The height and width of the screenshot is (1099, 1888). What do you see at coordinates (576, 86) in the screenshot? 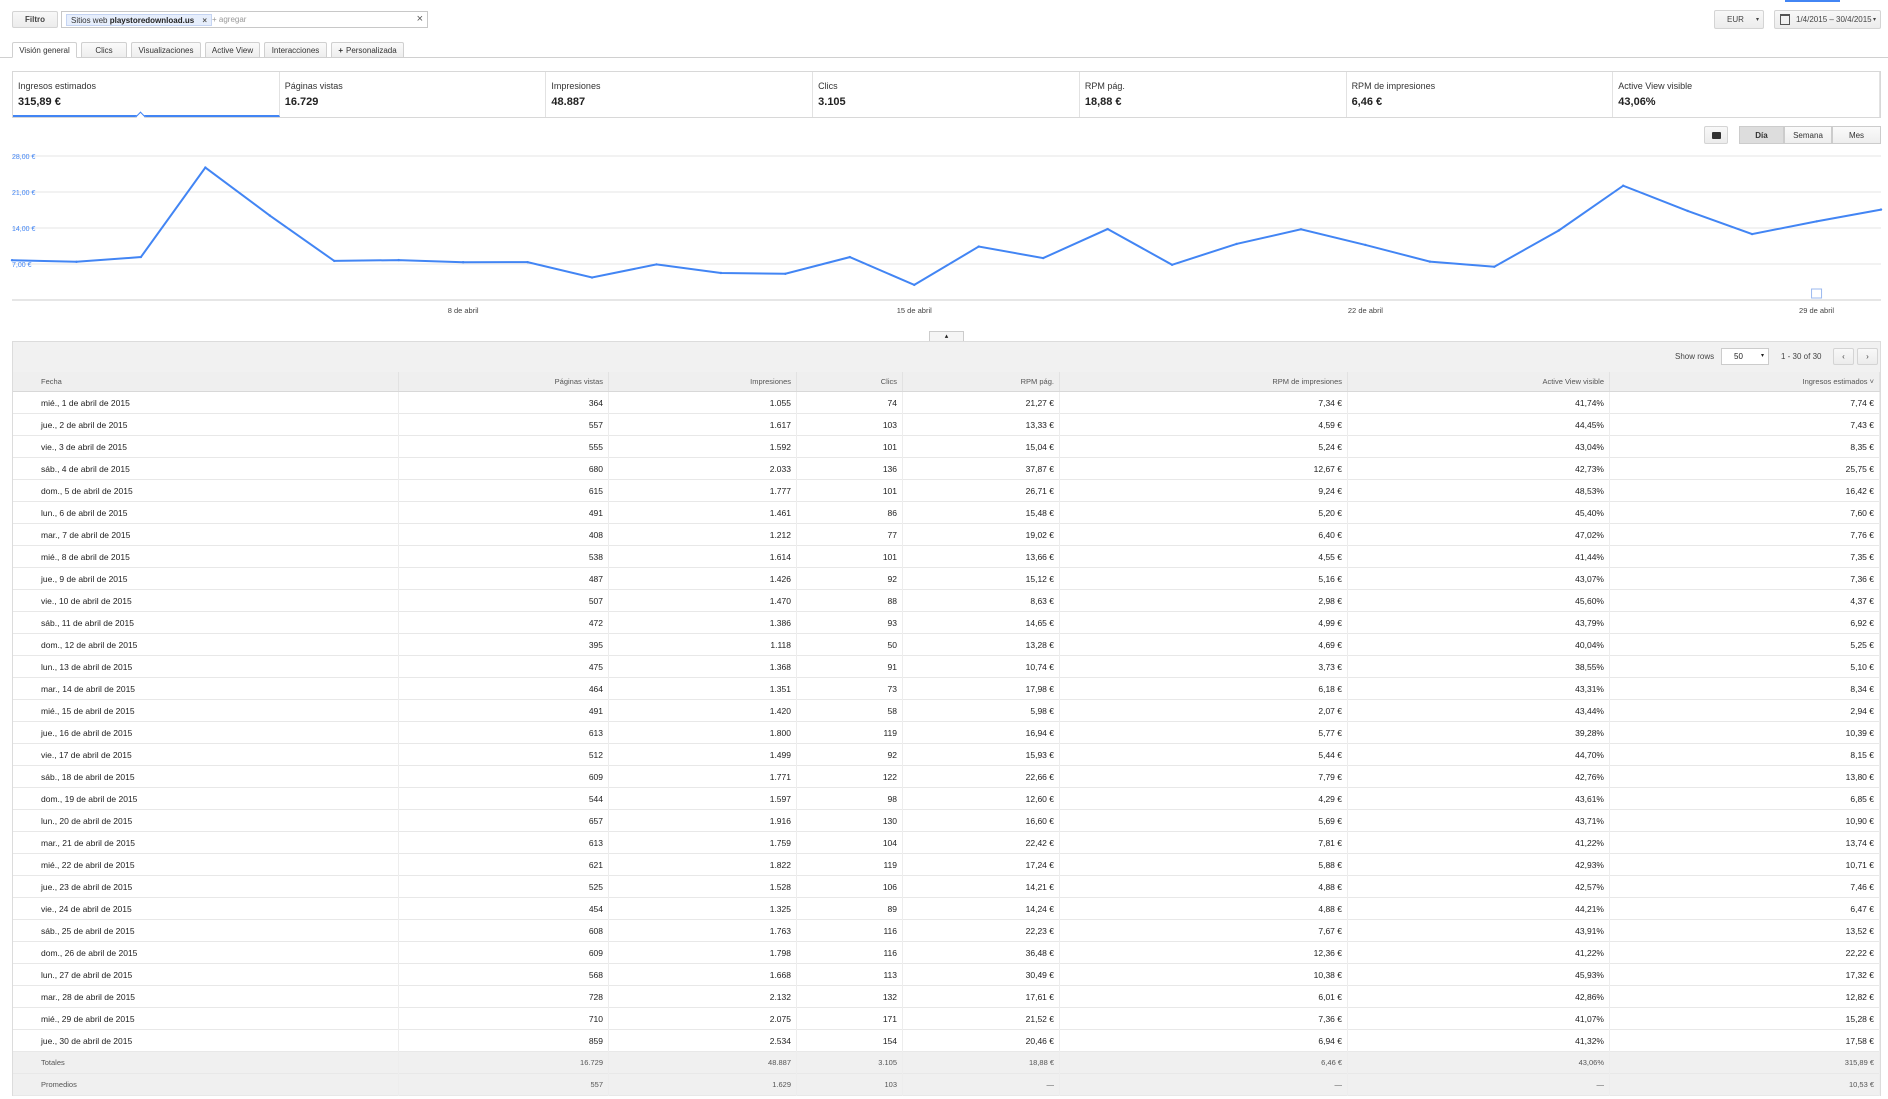
I see `metric-label: Impresiones` at bounding box center [576, 86].